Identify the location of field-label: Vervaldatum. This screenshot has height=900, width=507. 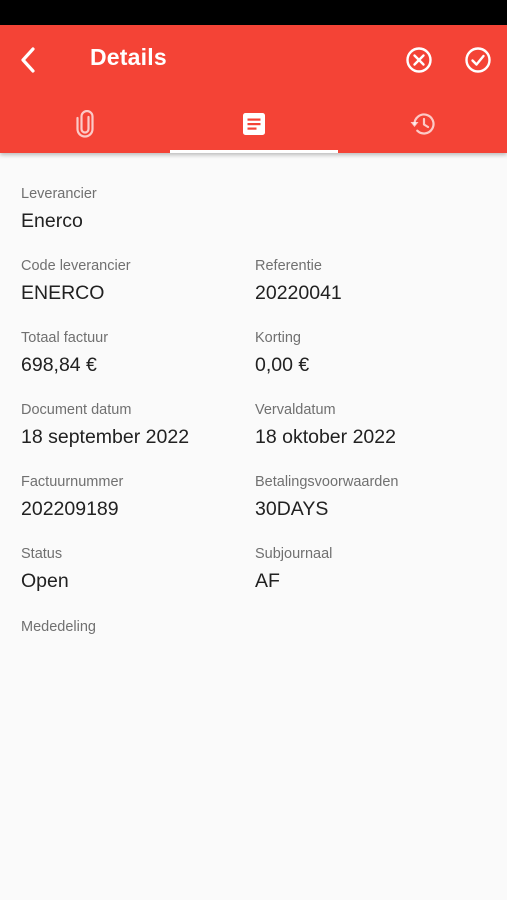
(295, 410).